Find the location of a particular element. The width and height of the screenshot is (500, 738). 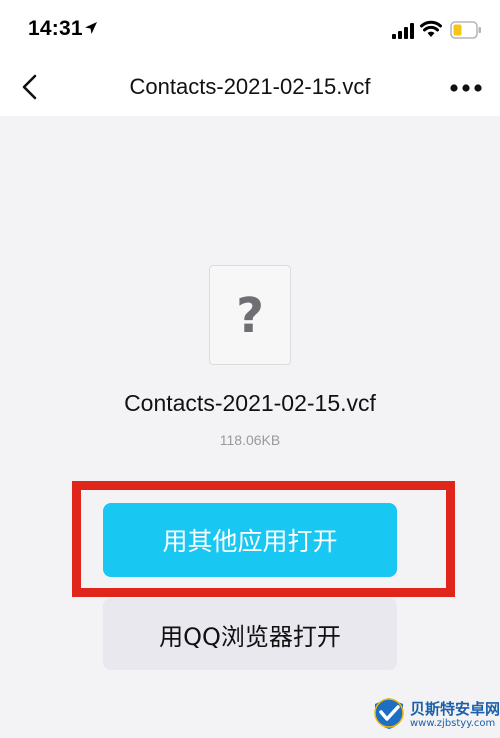

open-with-qq-browser-button: 用QQ浏览器打开 is located at coordinates (250, 634).